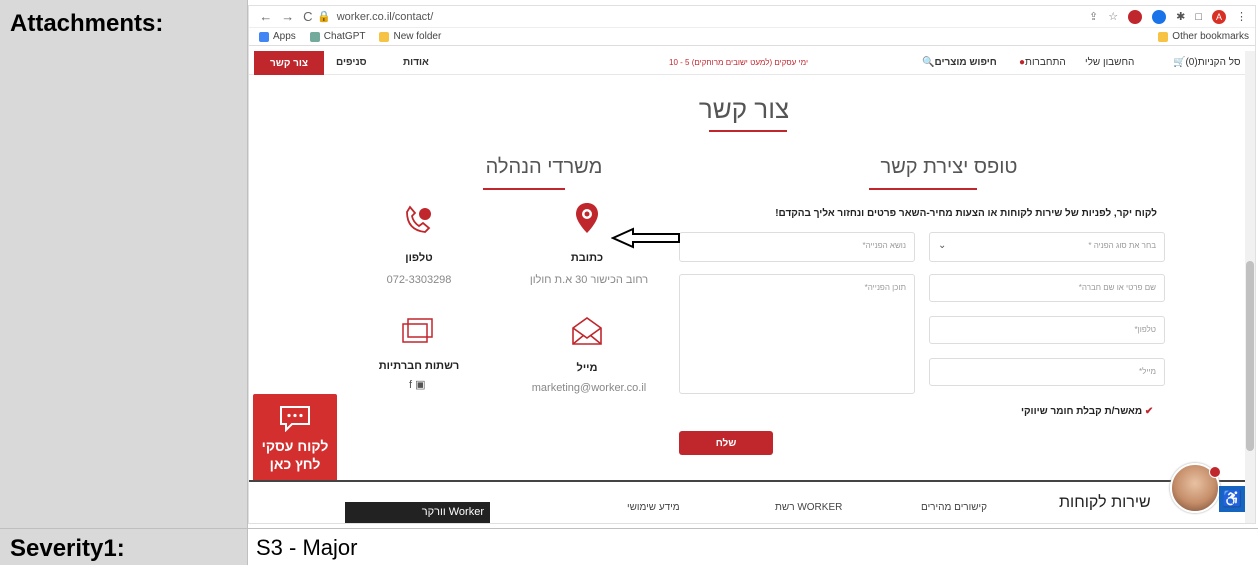 The image size is (1258, 565). What do you see at coordinates (295, 464) in the screenshot?
I see `biz-line2: לחץ כאן` at bounding box center [295, 464].